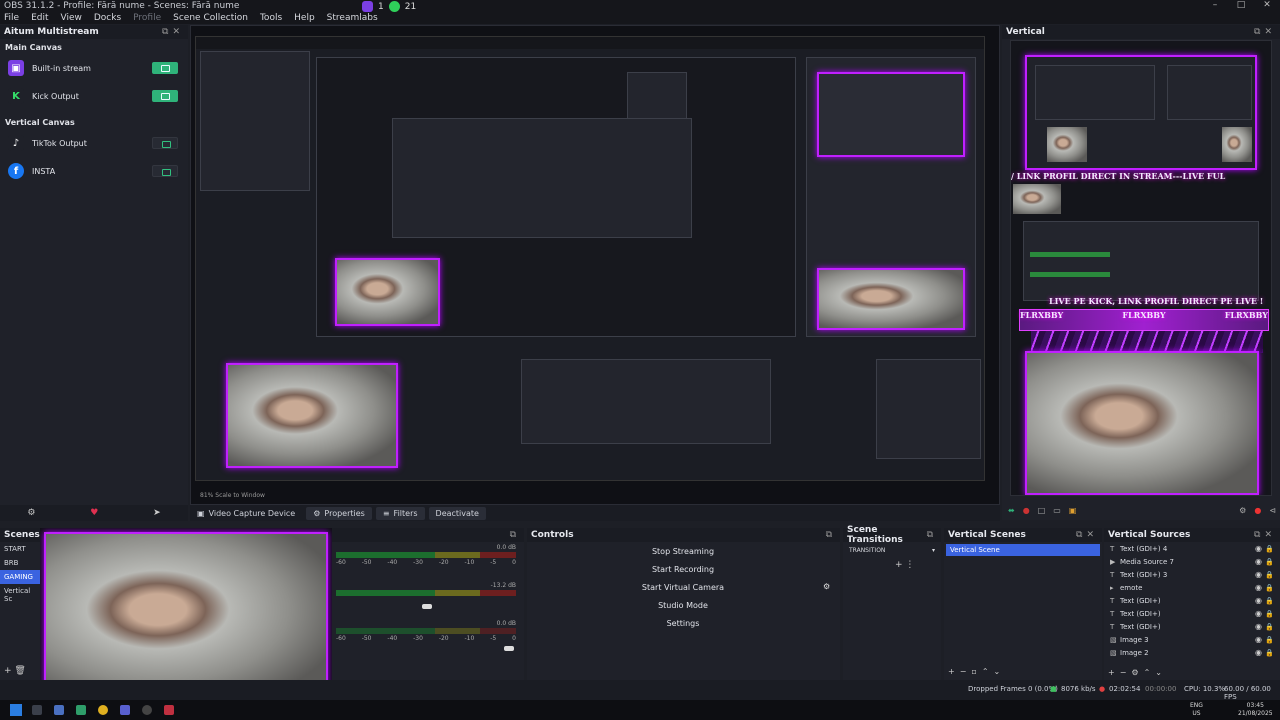 Image resolution: width=1280 pixels, height=720 pixels. Describe the element at coordinates (1241, 5) in the screenshot. I see `maximize-button: □` at that location.